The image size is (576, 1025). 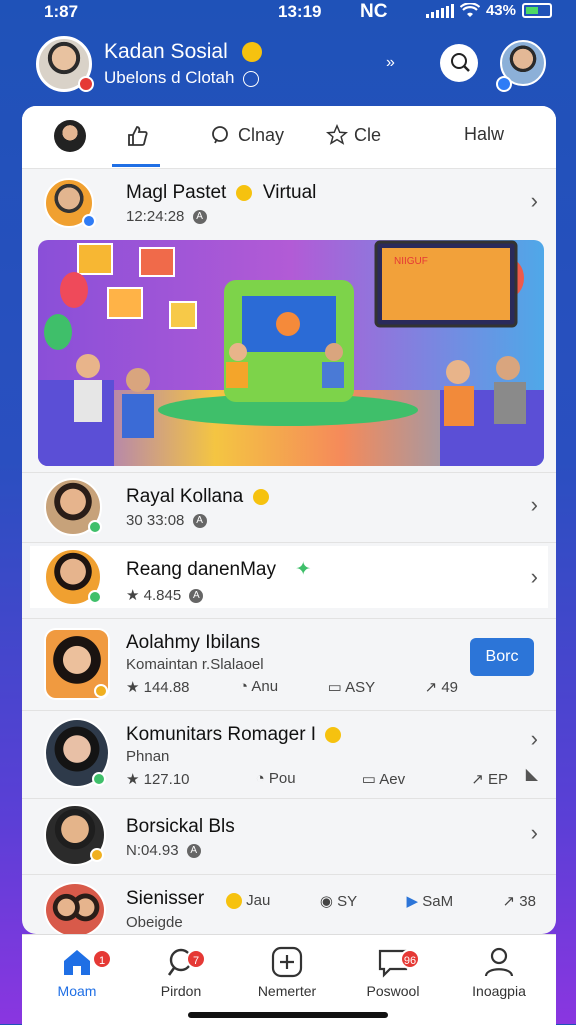 I want to click on status-icons: 43%, so click(x=488, y=10).